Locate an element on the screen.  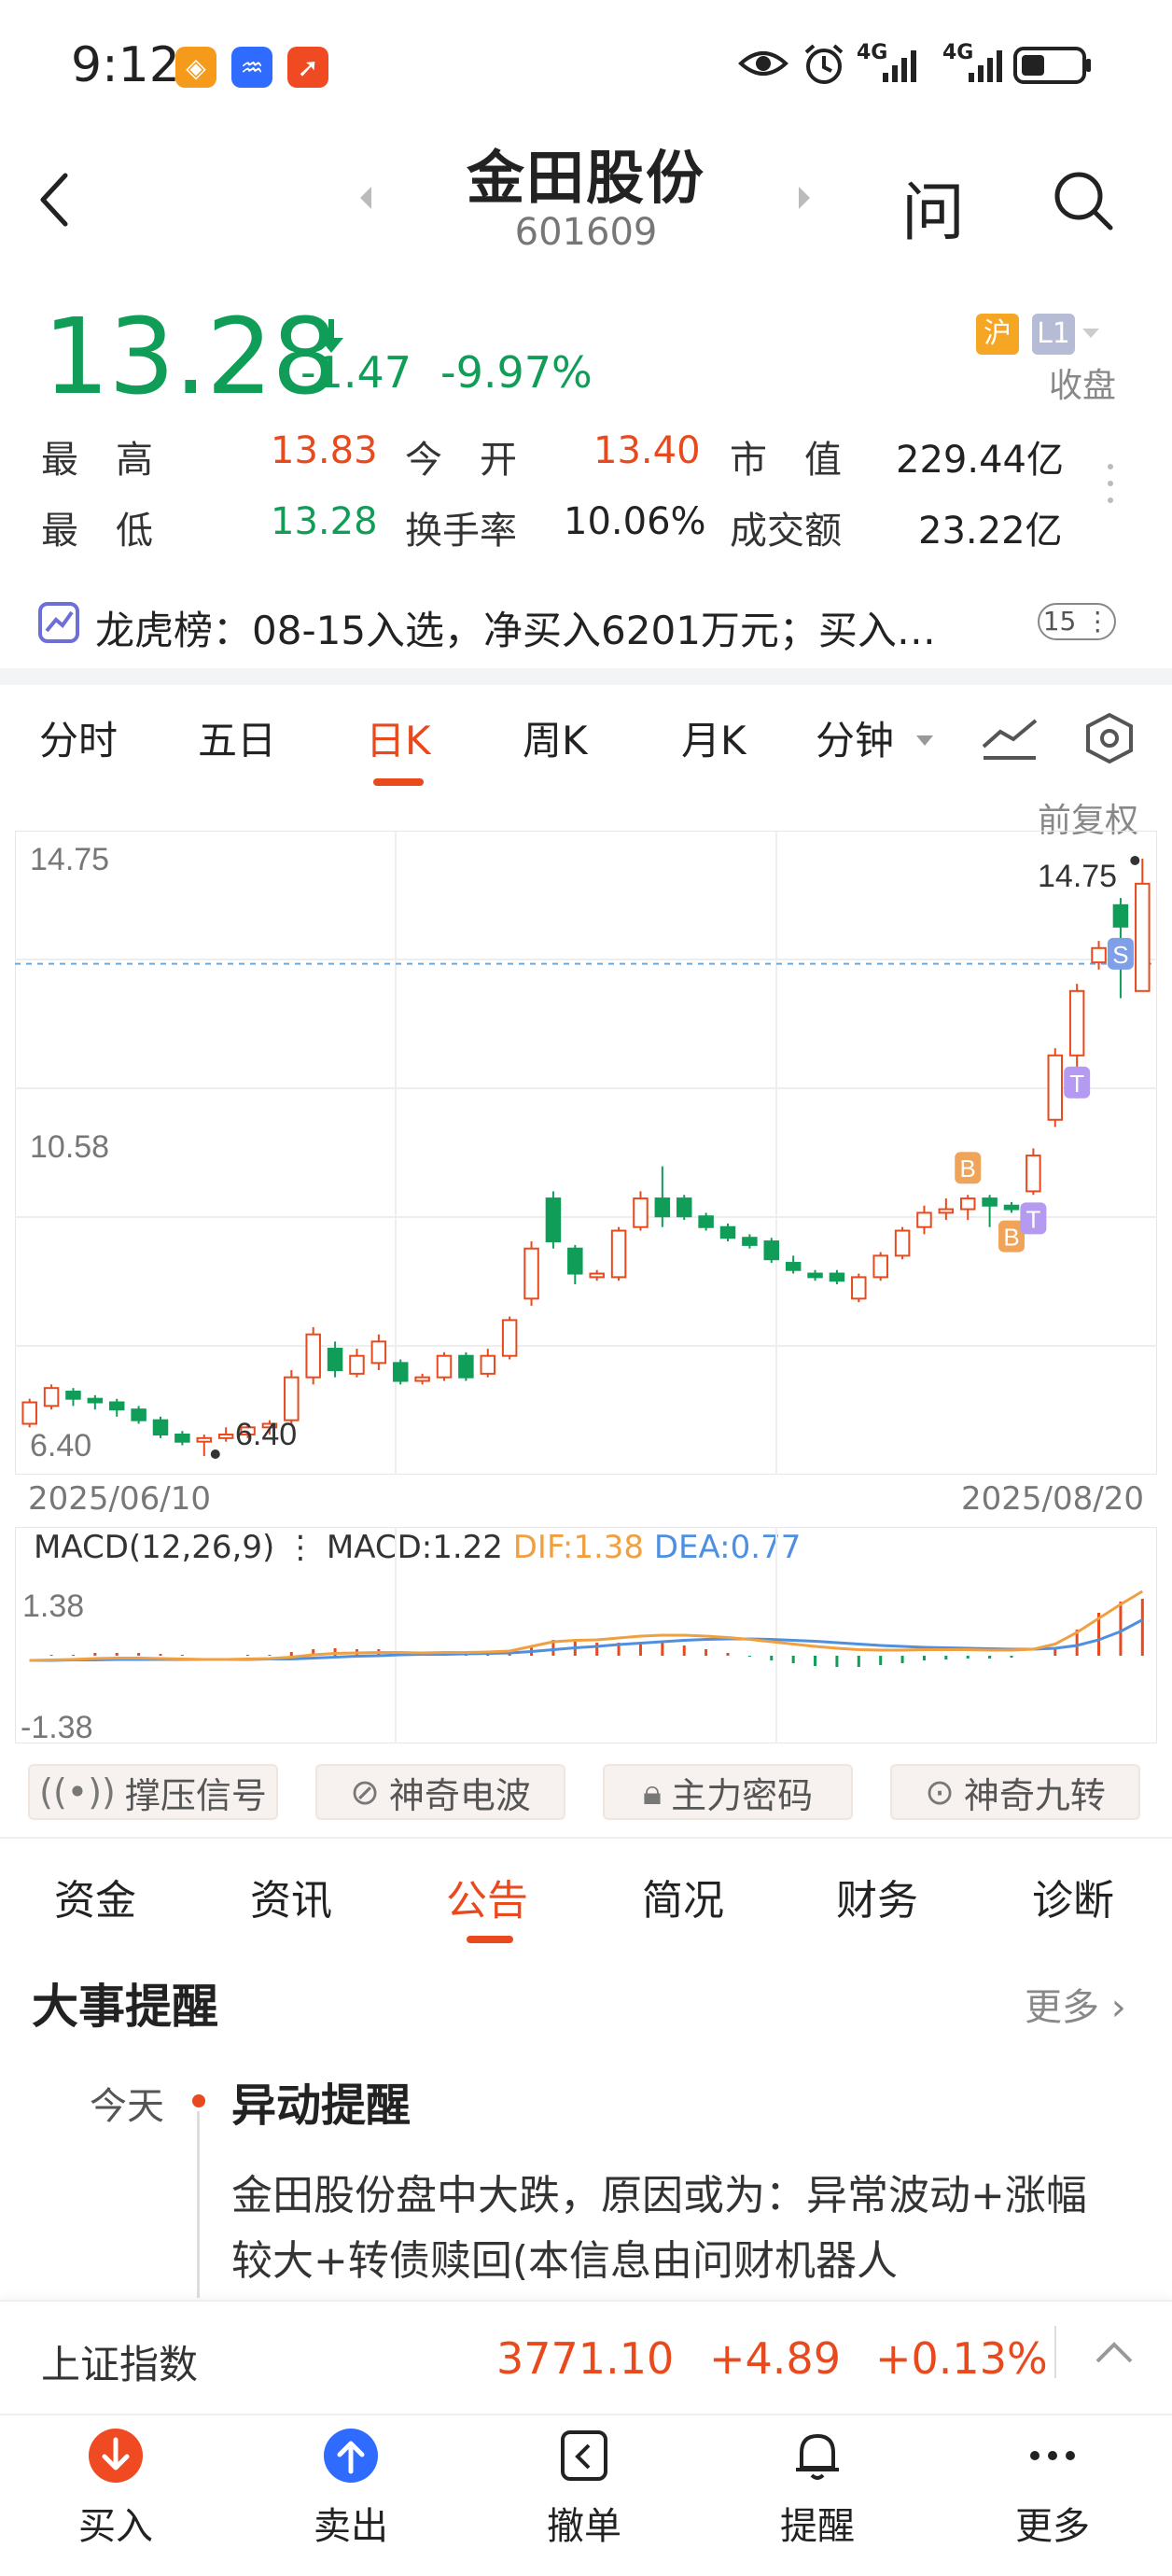
market-badge: 沪 is located at coordinates (997, 334).